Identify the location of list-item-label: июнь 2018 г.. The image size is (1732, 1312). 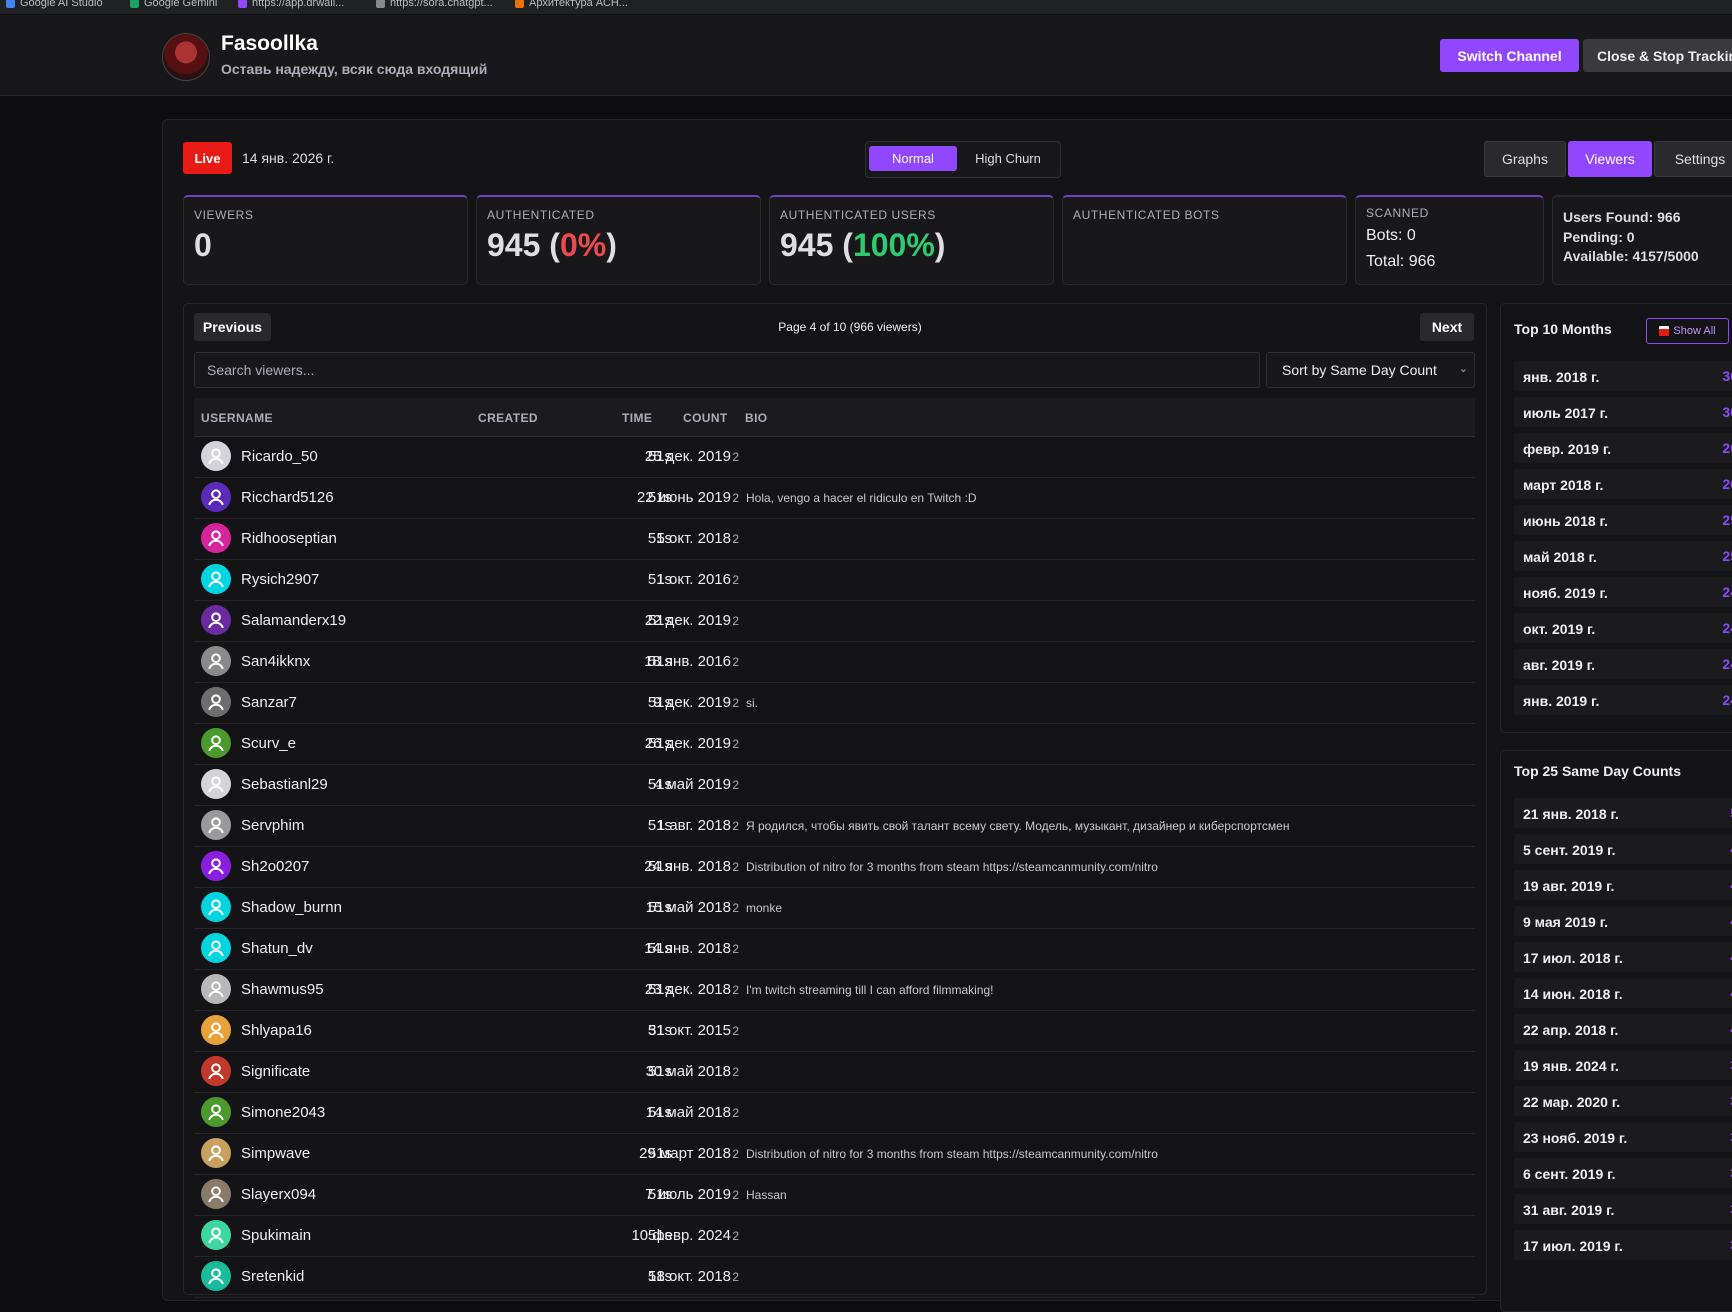
(1565, 521).